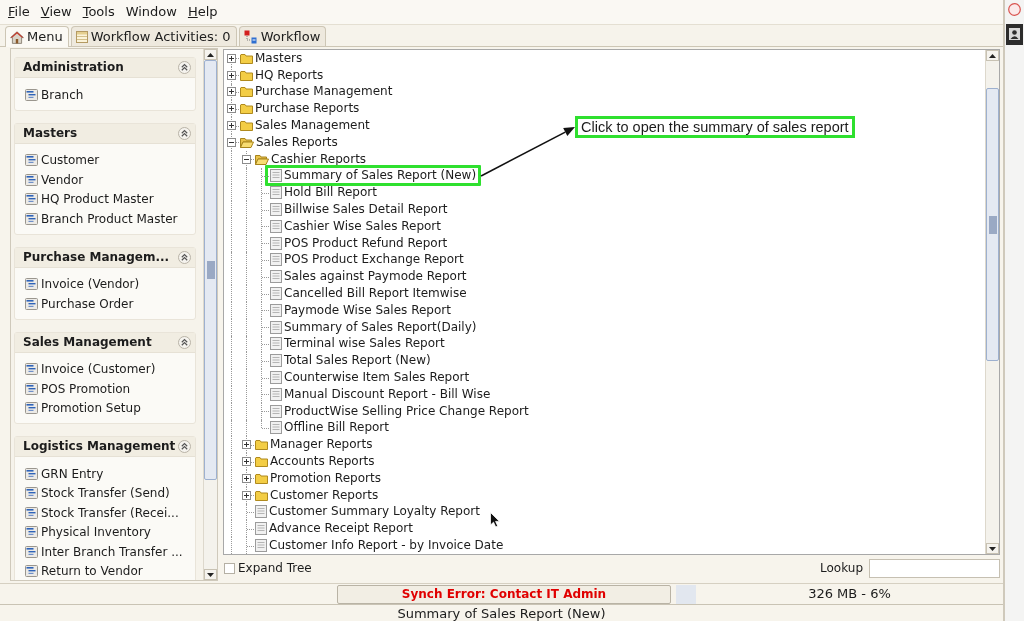  What do you see at coordinates (19, 12) in the screenshot?
I see `menu-item: File` at bounding box center [19, 12].